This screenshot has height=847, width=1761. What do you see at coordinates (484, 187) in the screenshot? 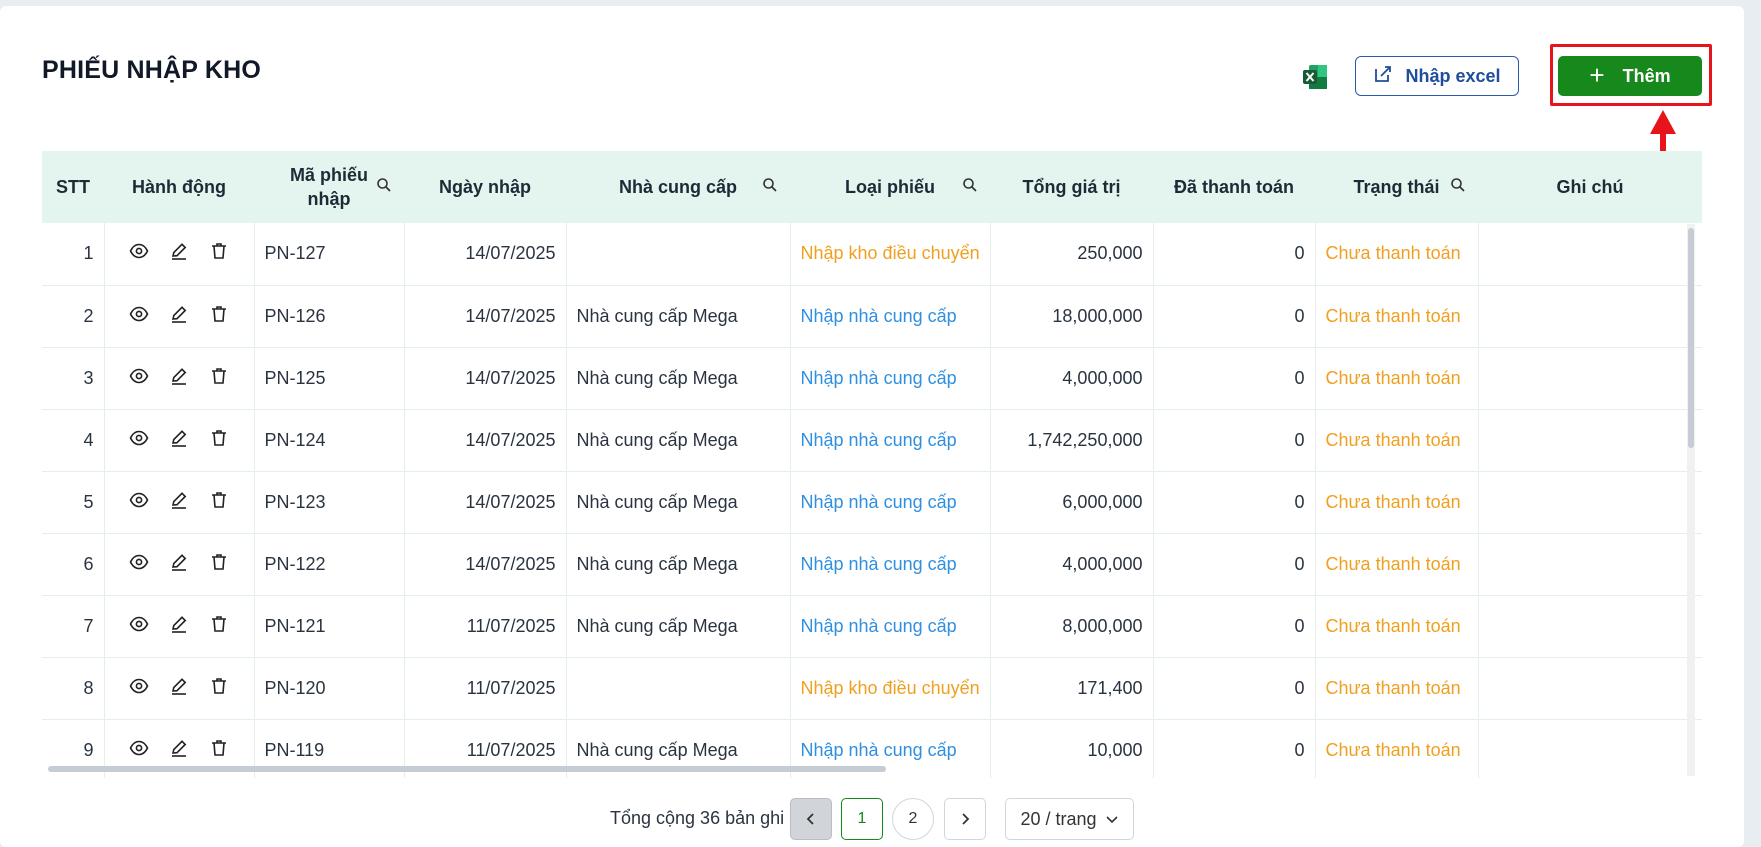
I see `col-header-date: Ngày nhập` at bounding box center [484, 187].